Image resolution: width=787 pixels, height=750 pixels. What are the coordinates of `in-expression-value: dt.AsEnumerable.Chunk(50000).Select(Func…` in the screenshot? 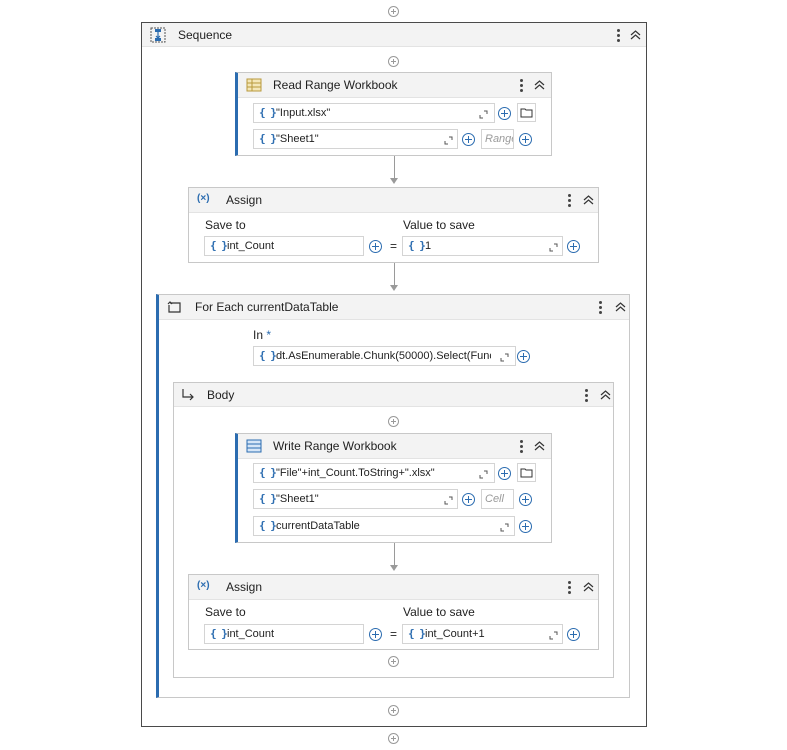 It's located at (383, 356).